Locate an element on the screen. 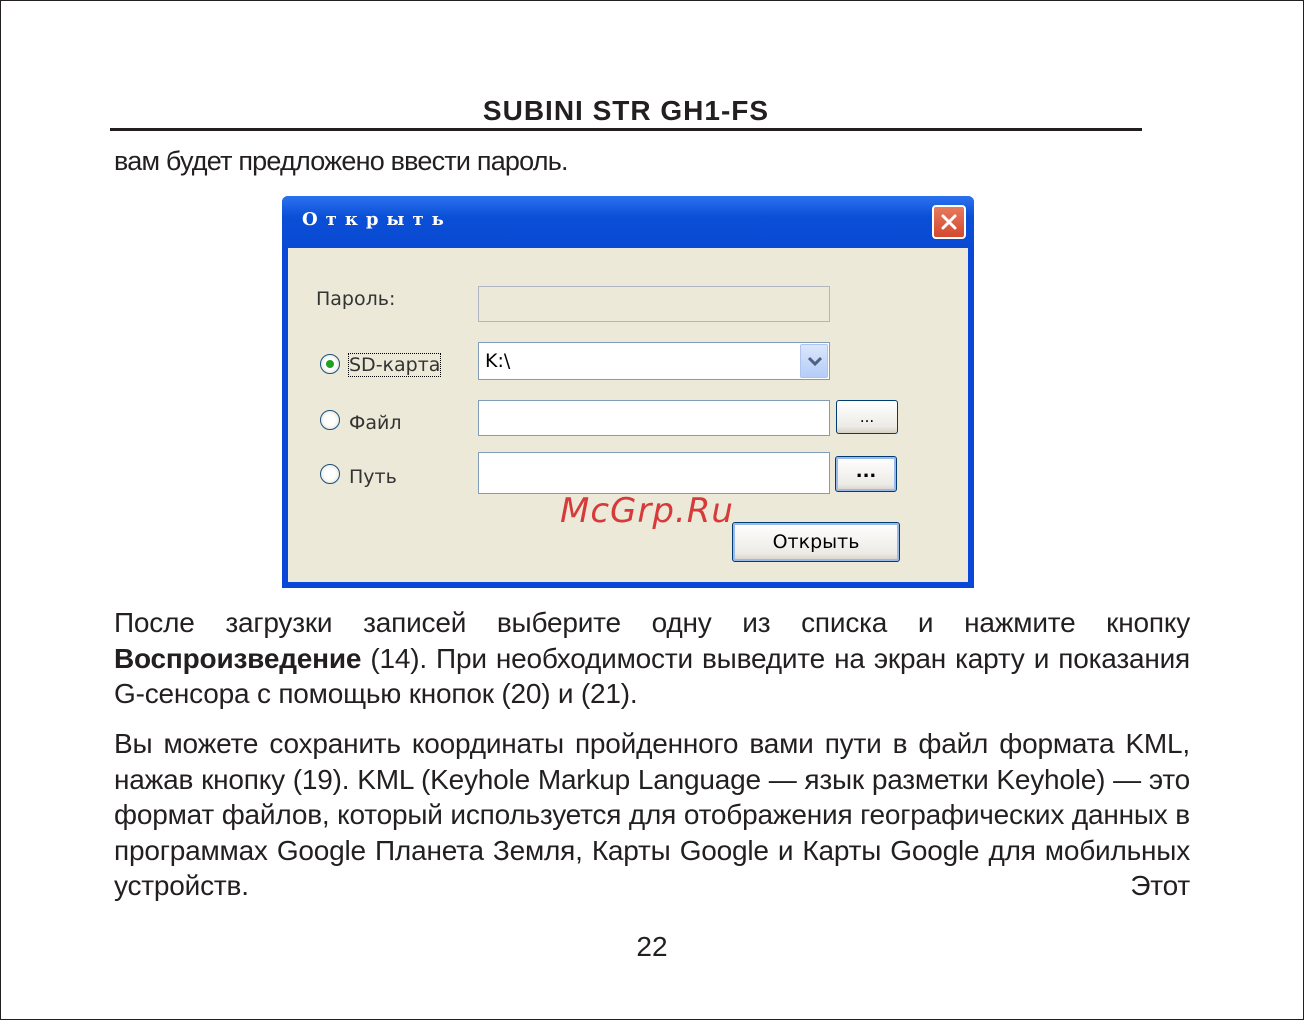 This screenshot has height=1020, width=1304. path-input is located at coordinates (654, 473).